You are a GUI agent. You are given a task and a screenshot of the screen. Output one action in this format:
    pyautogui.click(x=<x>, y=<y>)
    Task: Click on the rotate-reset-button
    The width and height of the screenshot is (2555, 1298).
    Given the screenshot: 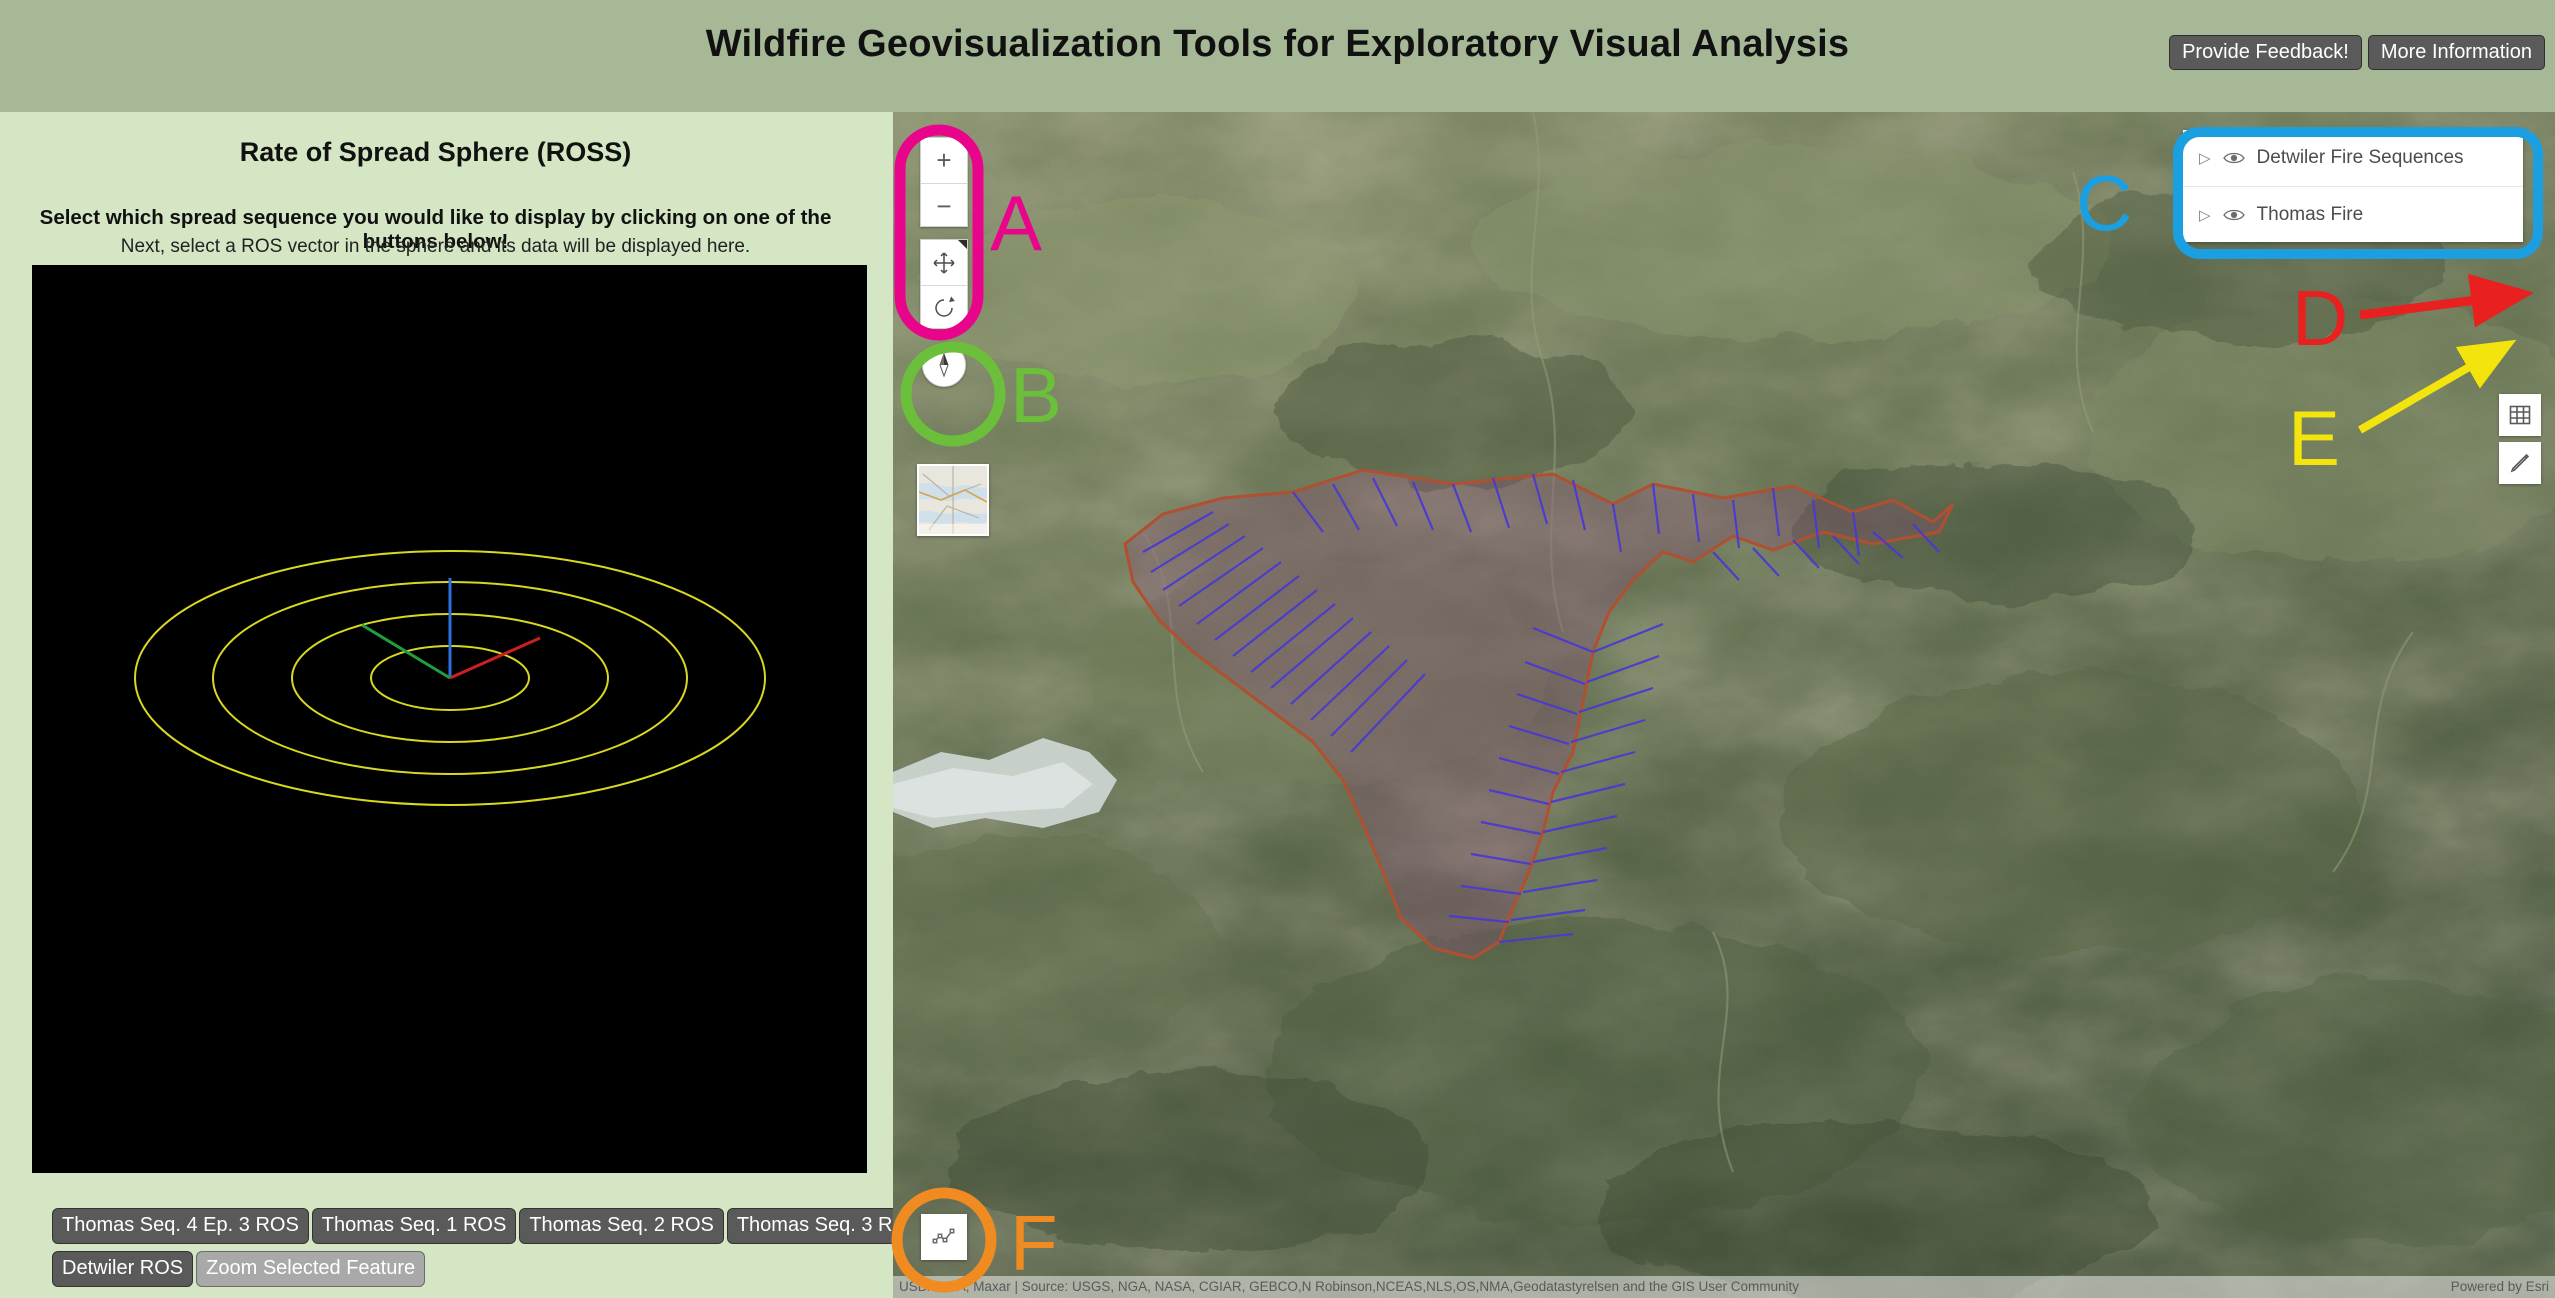 What is the action you would take?
    pyautogui.click(x=944, y=307)
    